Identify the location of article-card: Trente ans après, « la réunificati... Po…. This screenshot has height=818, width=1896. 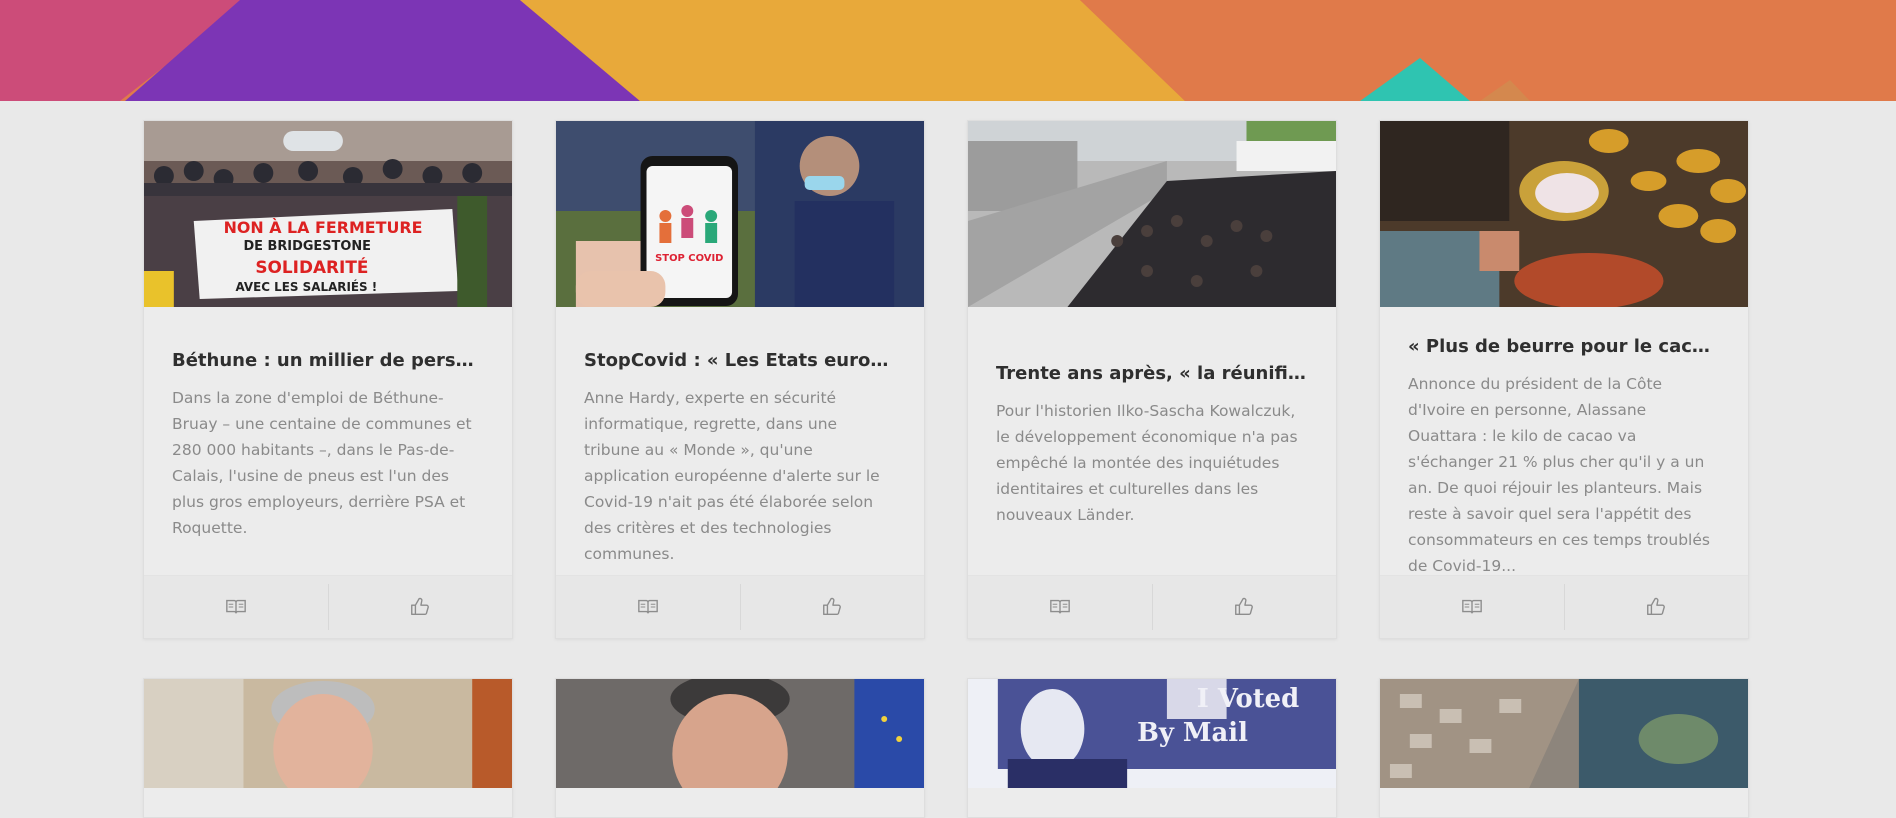
(1152, 379).